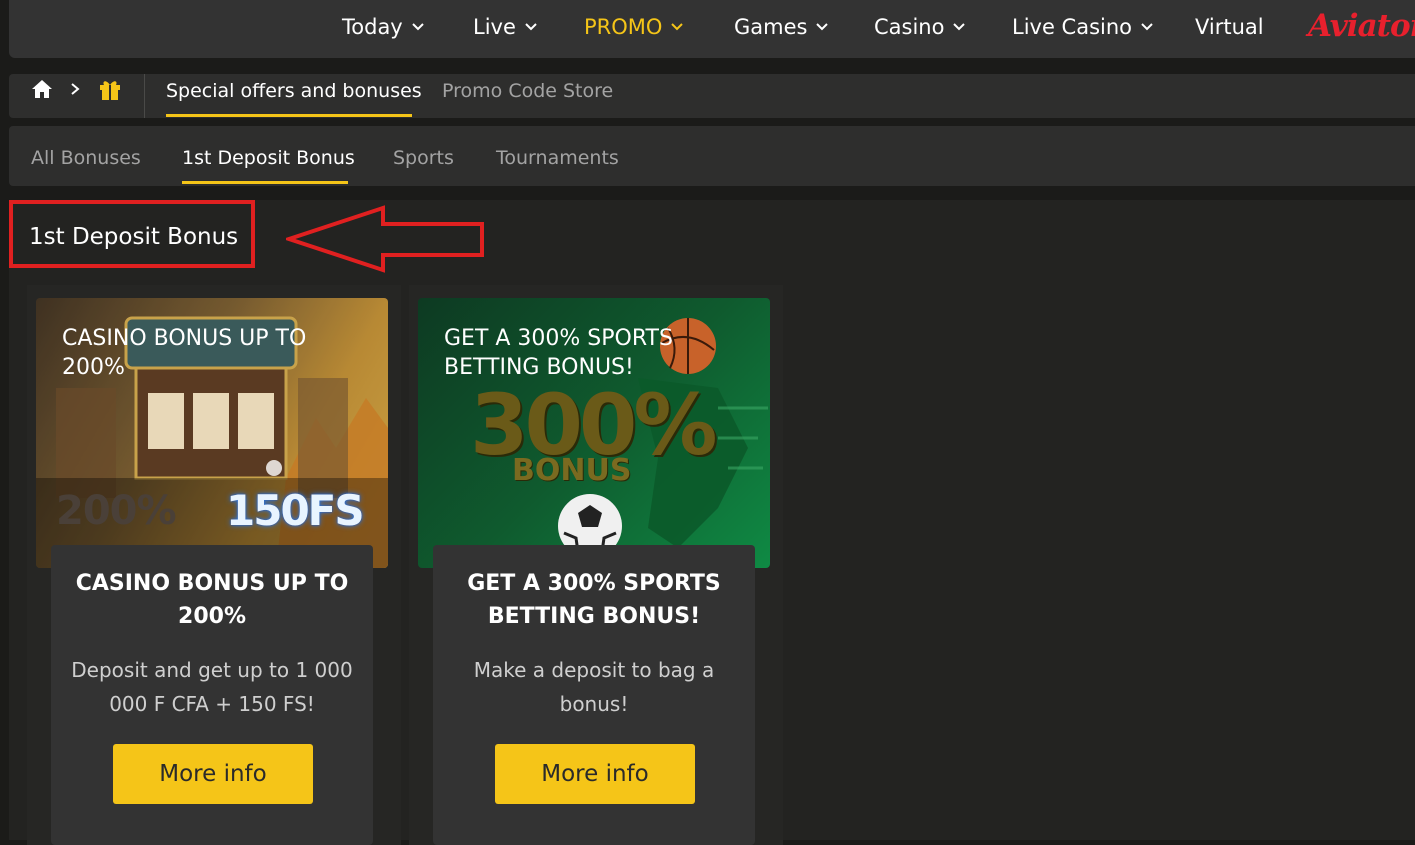  What do you see at coordinates (212, 433) in the screenshot?
I see `casino-bonus-image: CASINO BONUS UP TO 200% 200% 150FS` at bounding box center [212, 433].